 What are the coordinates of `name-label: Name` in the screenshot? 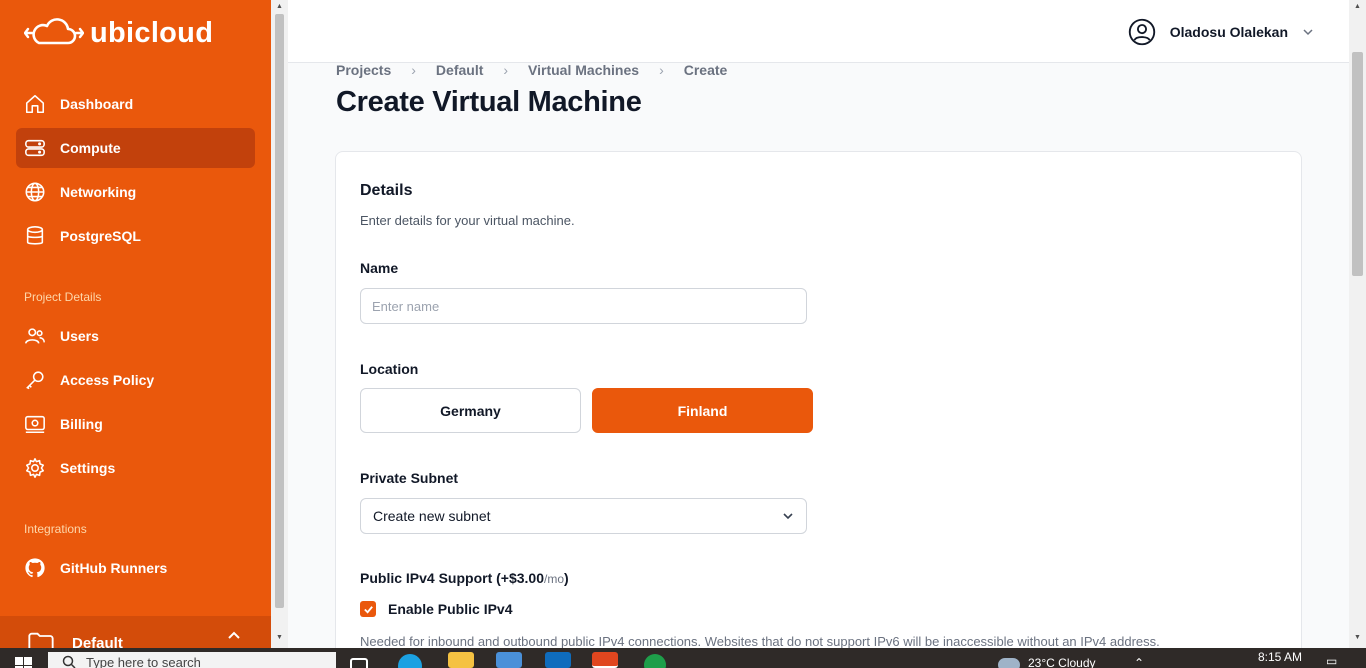 It's located at (379, 268).